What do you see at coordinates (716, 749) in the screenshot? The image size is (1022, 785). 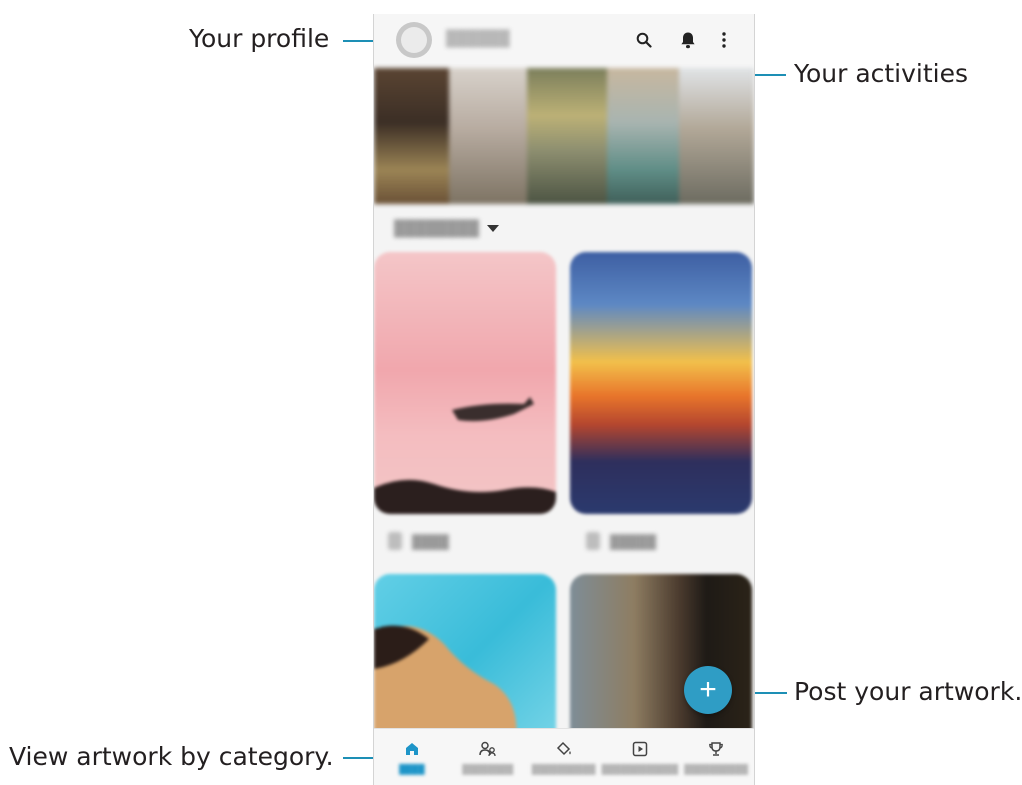 I see `trophy-icon` at bounding box center [716, 749].